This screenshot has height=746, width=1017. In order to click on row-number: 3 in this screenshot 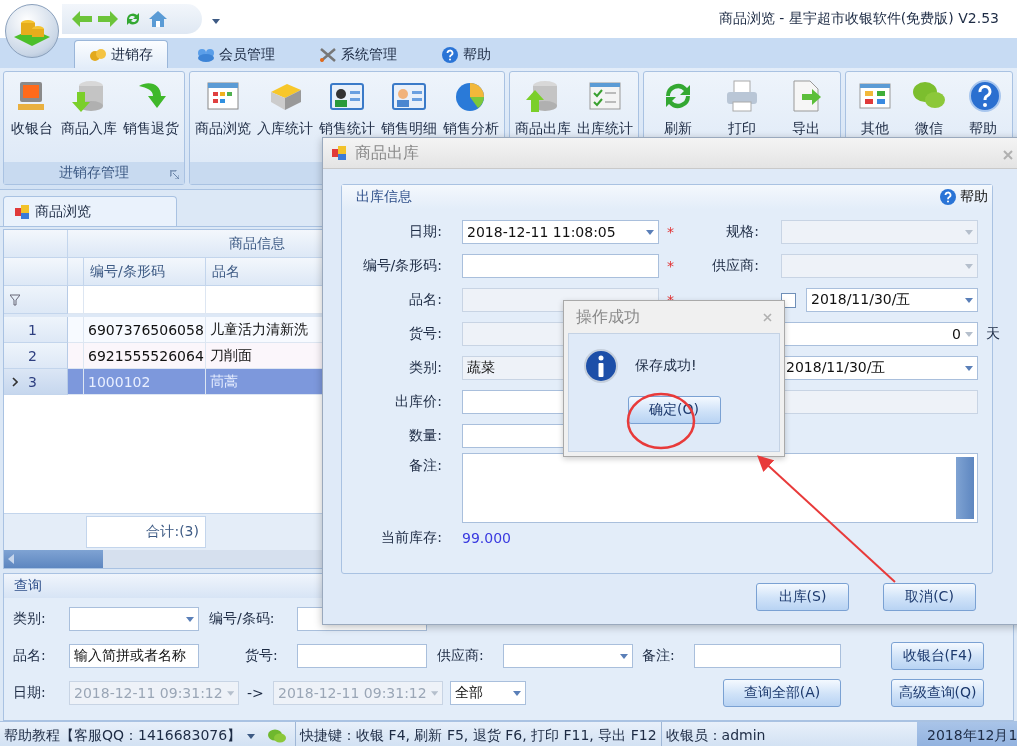, I will do `click(32, 381)`.